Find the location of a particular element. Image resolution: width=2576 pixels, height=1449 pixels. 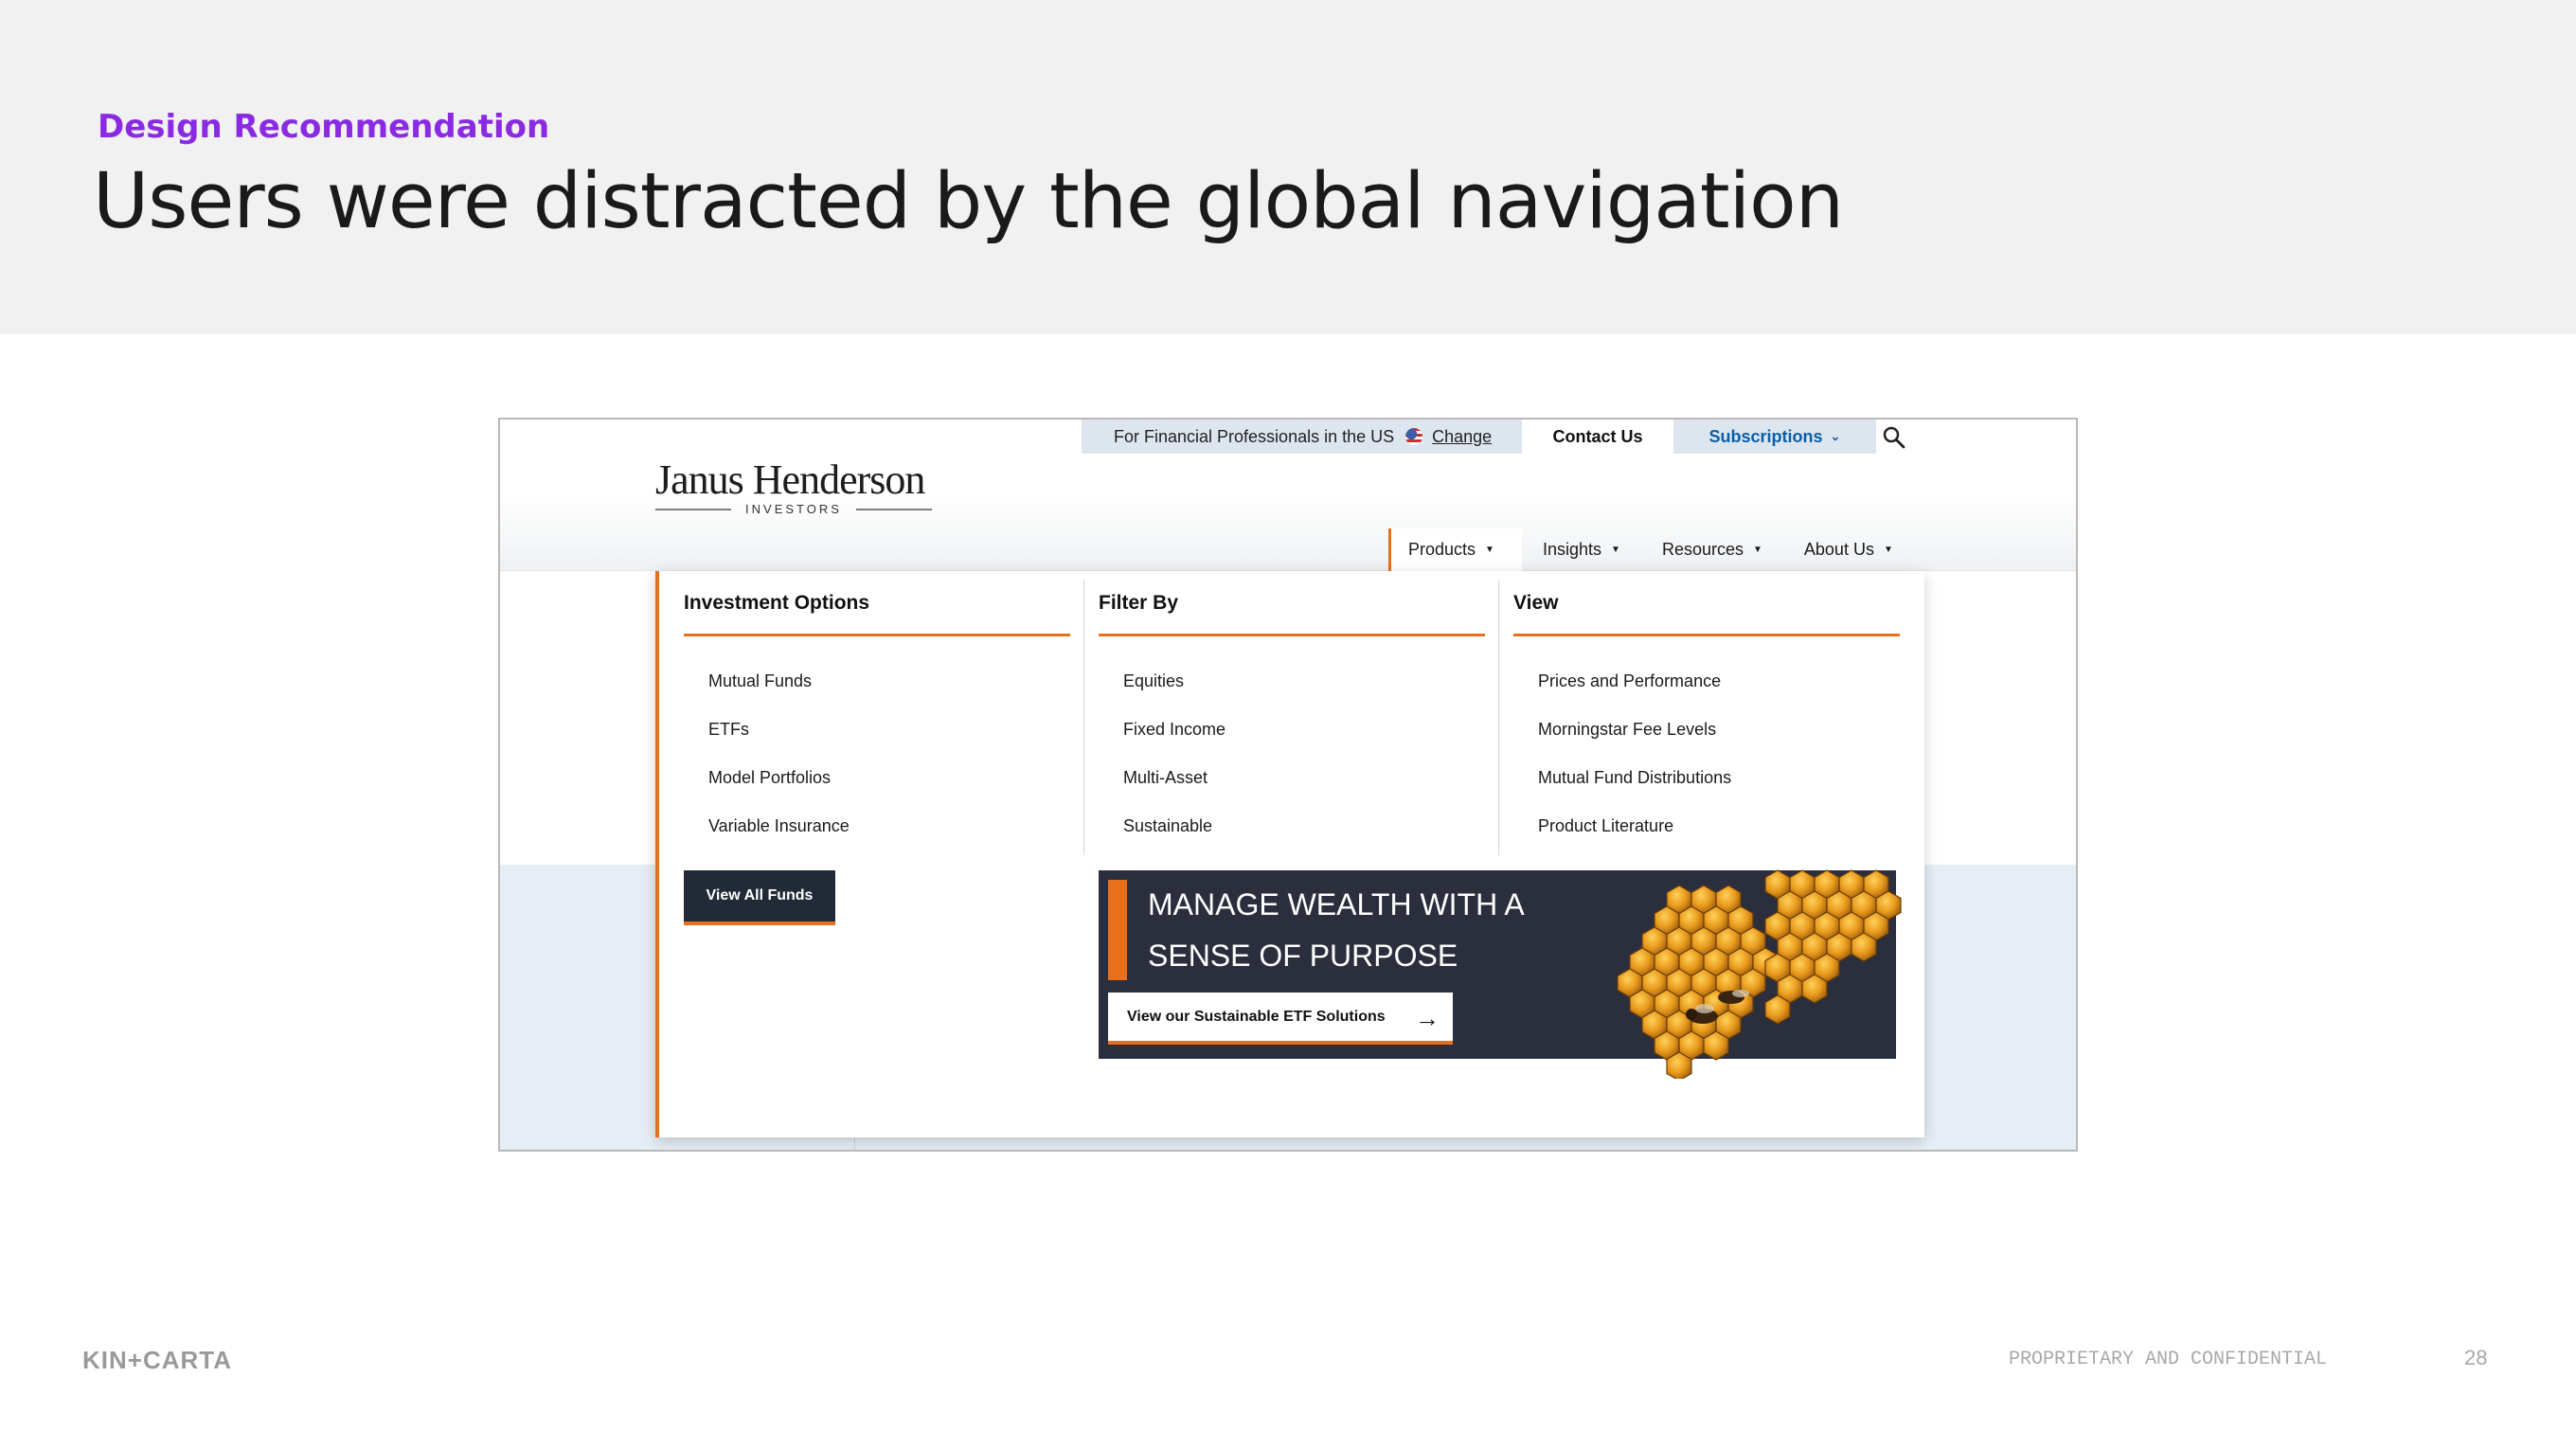

subscriptions-menu: Subscriptions ⌄ is located at coordinates (1774, 437).